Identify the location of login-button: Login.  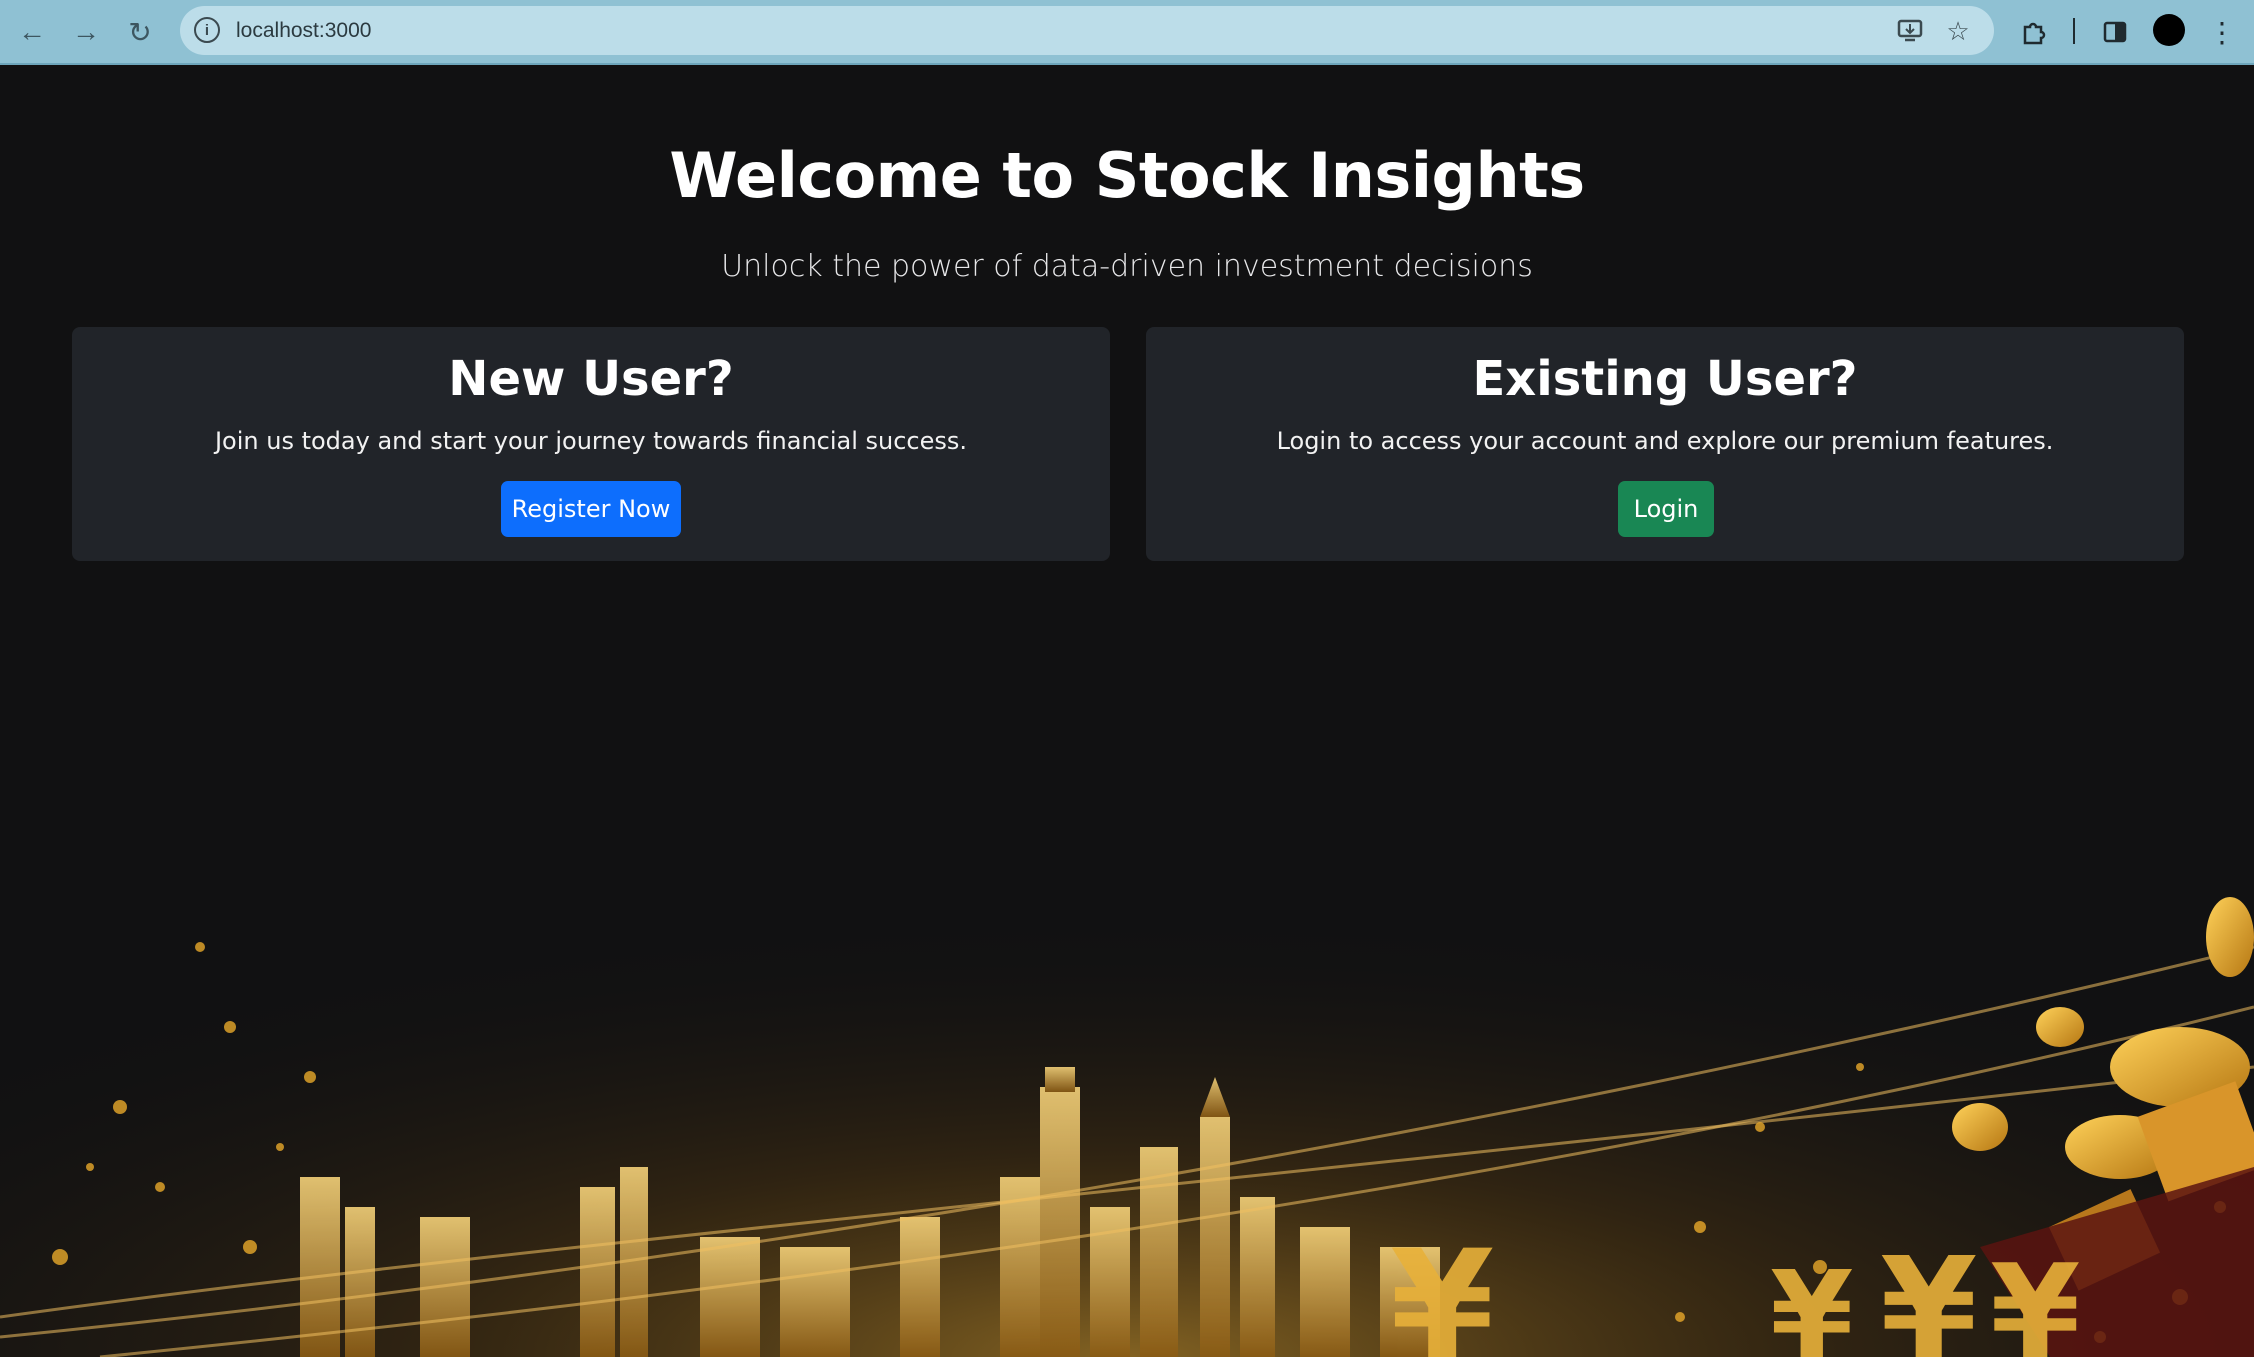
(1666, 509).